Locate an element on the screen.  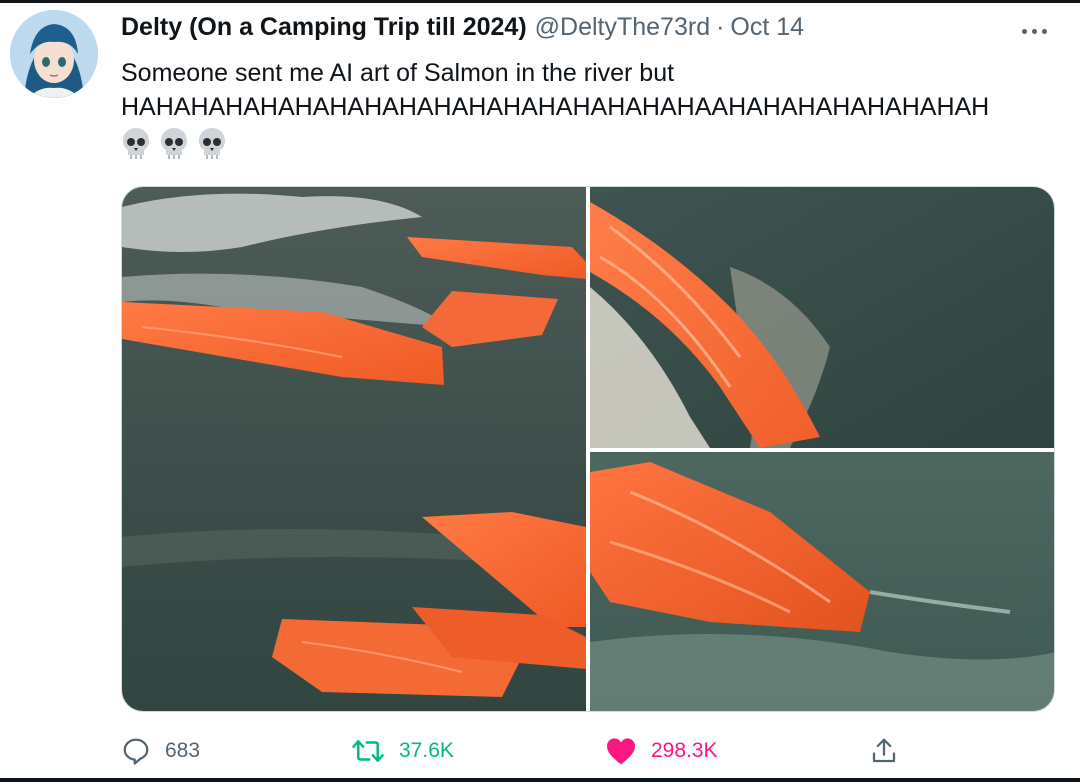
retweet-count: 37.6K is located at coordinates (426, 750).